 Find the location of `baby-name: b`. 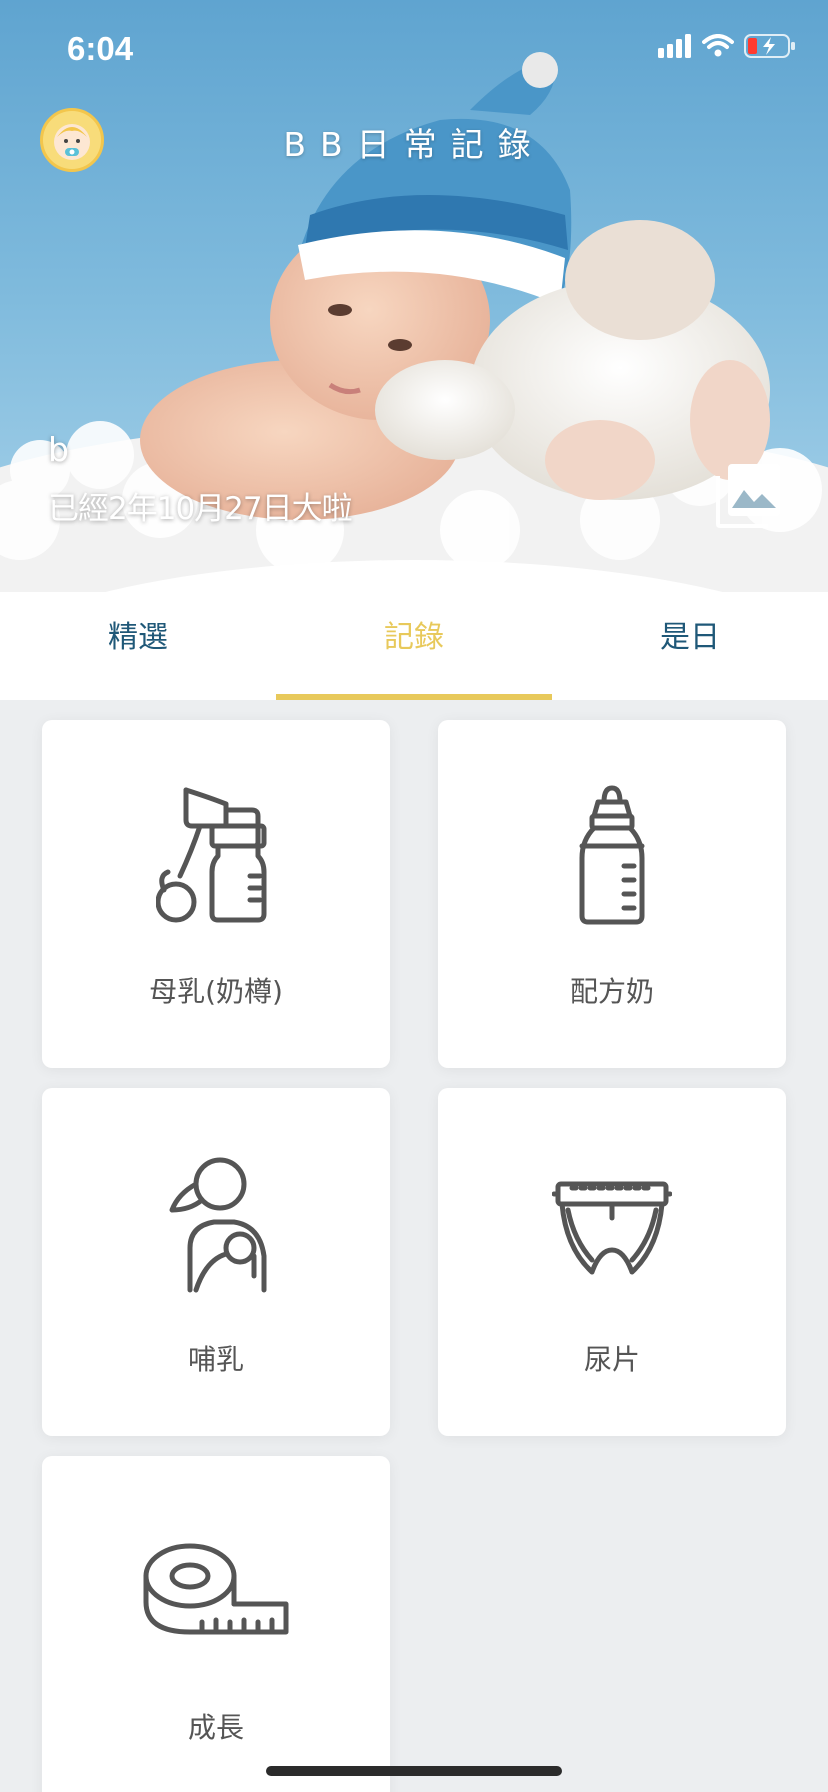

baby-name: b is located at coordinates (58, 449).